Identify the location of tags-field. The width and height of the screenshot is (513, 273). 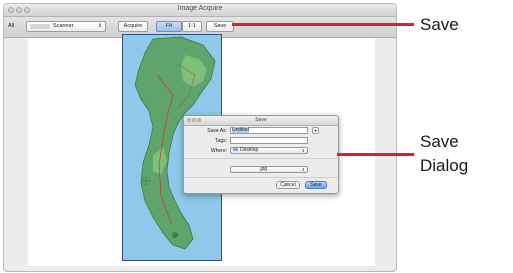
(269, 140).